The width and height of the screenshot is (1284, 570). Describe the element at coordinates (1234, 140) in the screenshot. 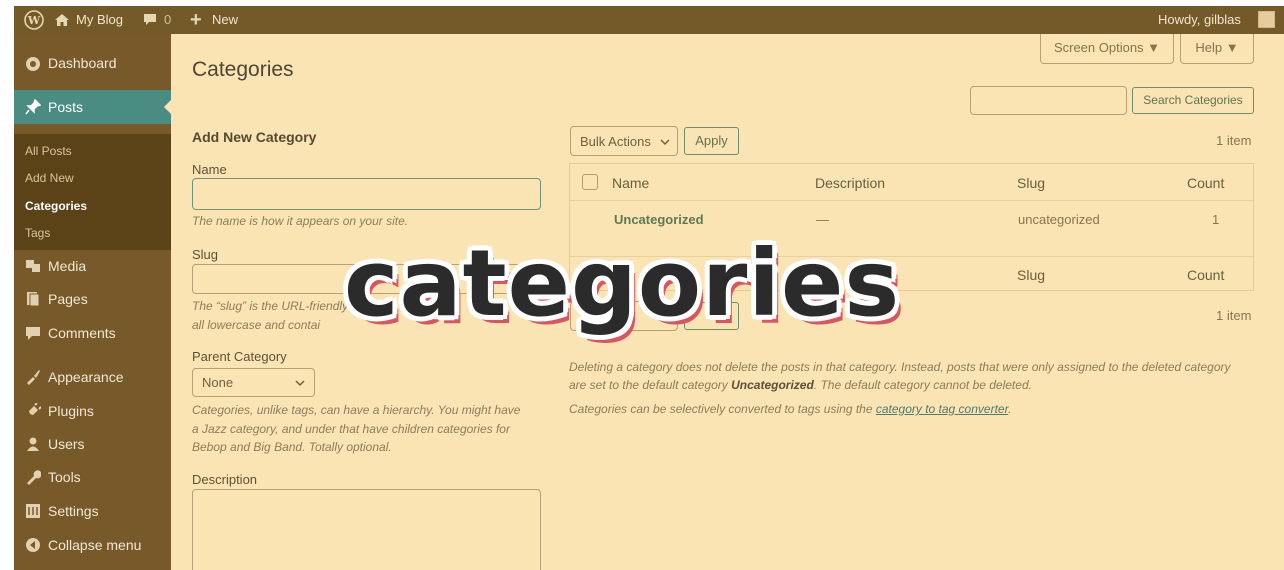

I see `item-count-top: 1 item` at that location.